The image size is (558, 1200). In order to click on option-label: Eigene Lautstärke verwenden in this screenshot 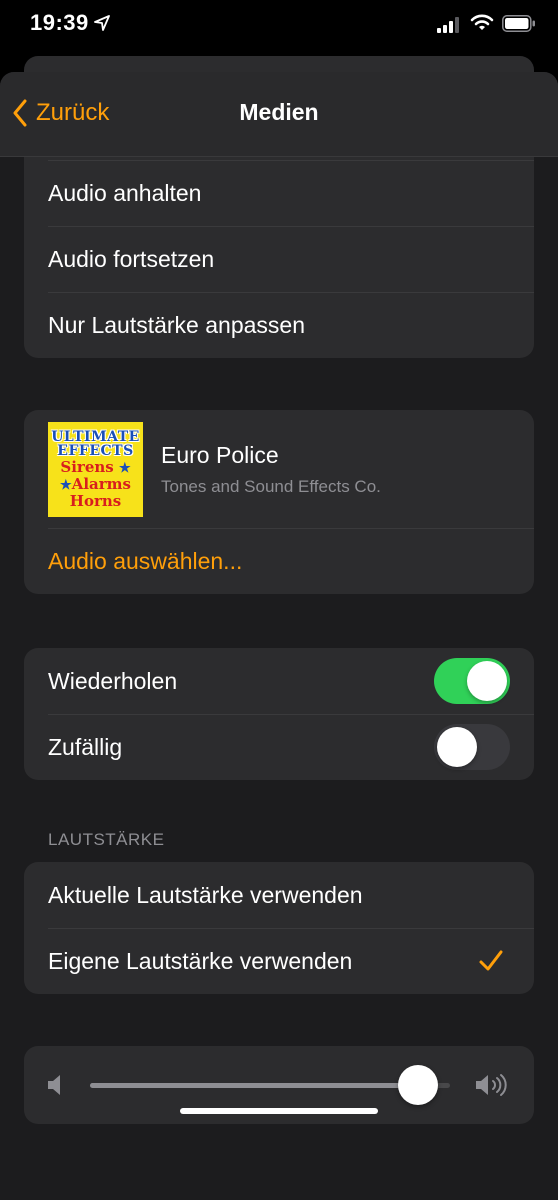, I will do `click(200, 960)`.